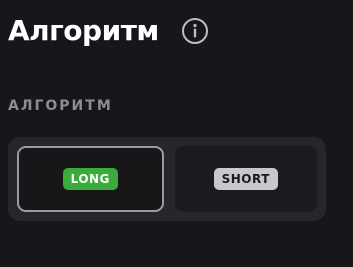 Image resolution: width=353 pixels, height=267 pixels. I want to click on section-label: АЛГОРИТМ, so click(60, 106).